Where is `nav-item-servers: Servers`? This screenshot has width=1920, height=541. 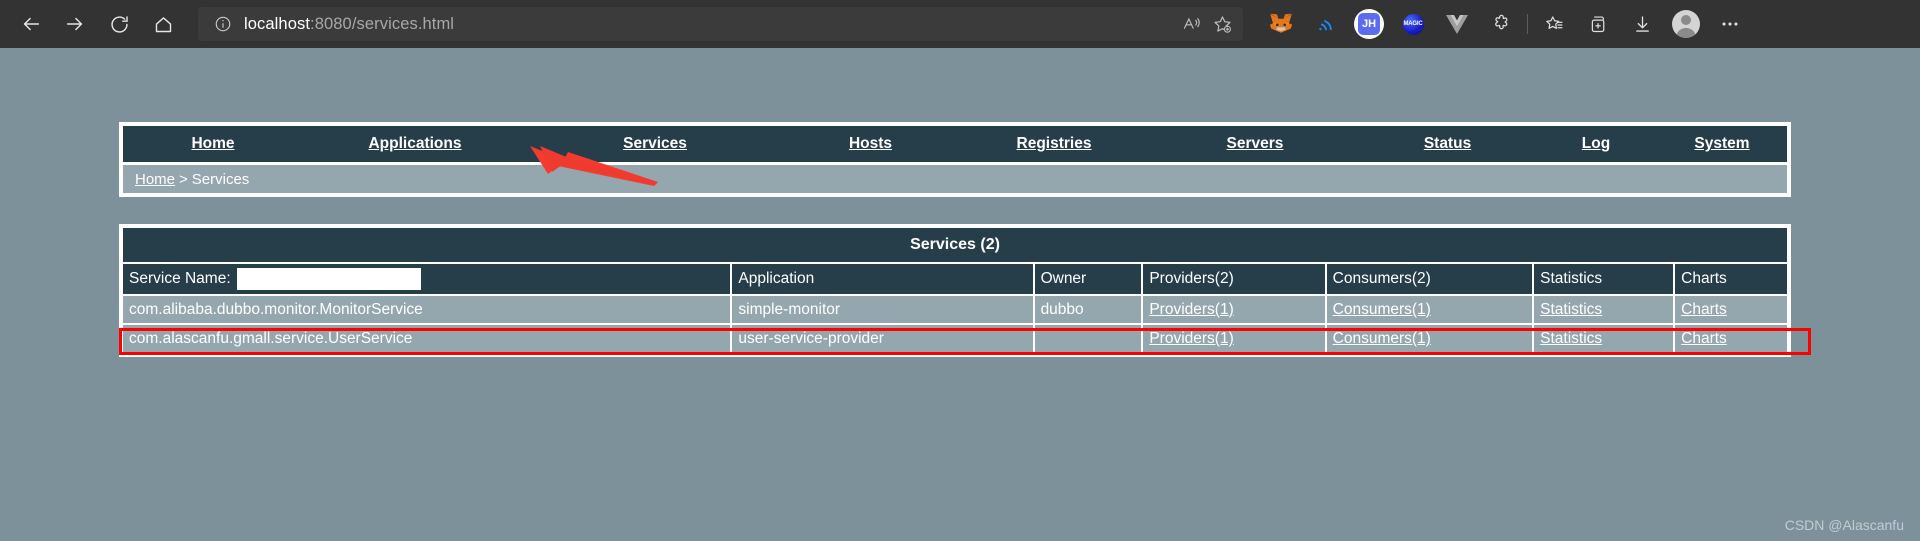
nav-item-servers: Servers is located at coordinates (1255, 144).